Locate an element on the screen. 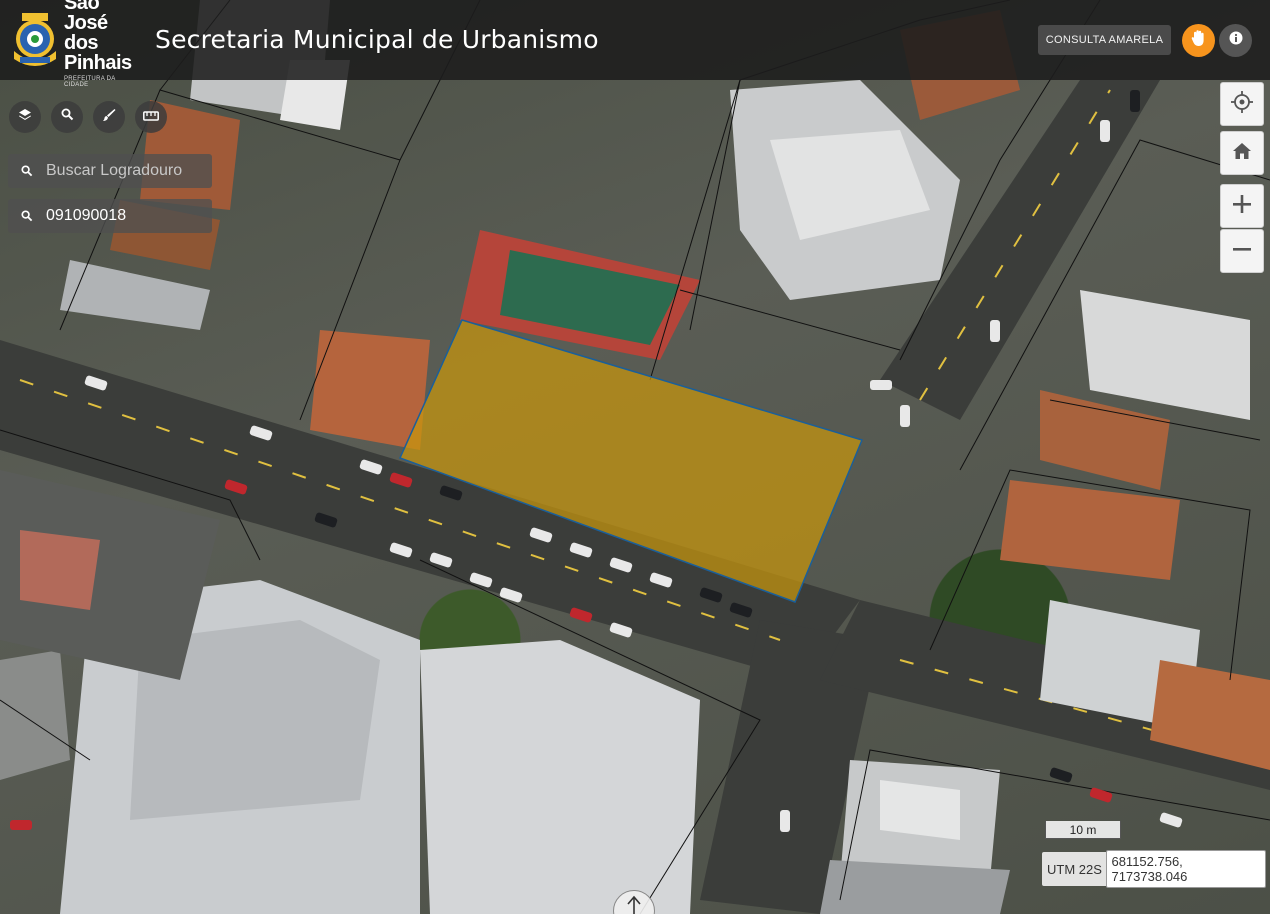  page-title: Secretaria Municipal de Urbanismo is located at coordinates (377, 39).